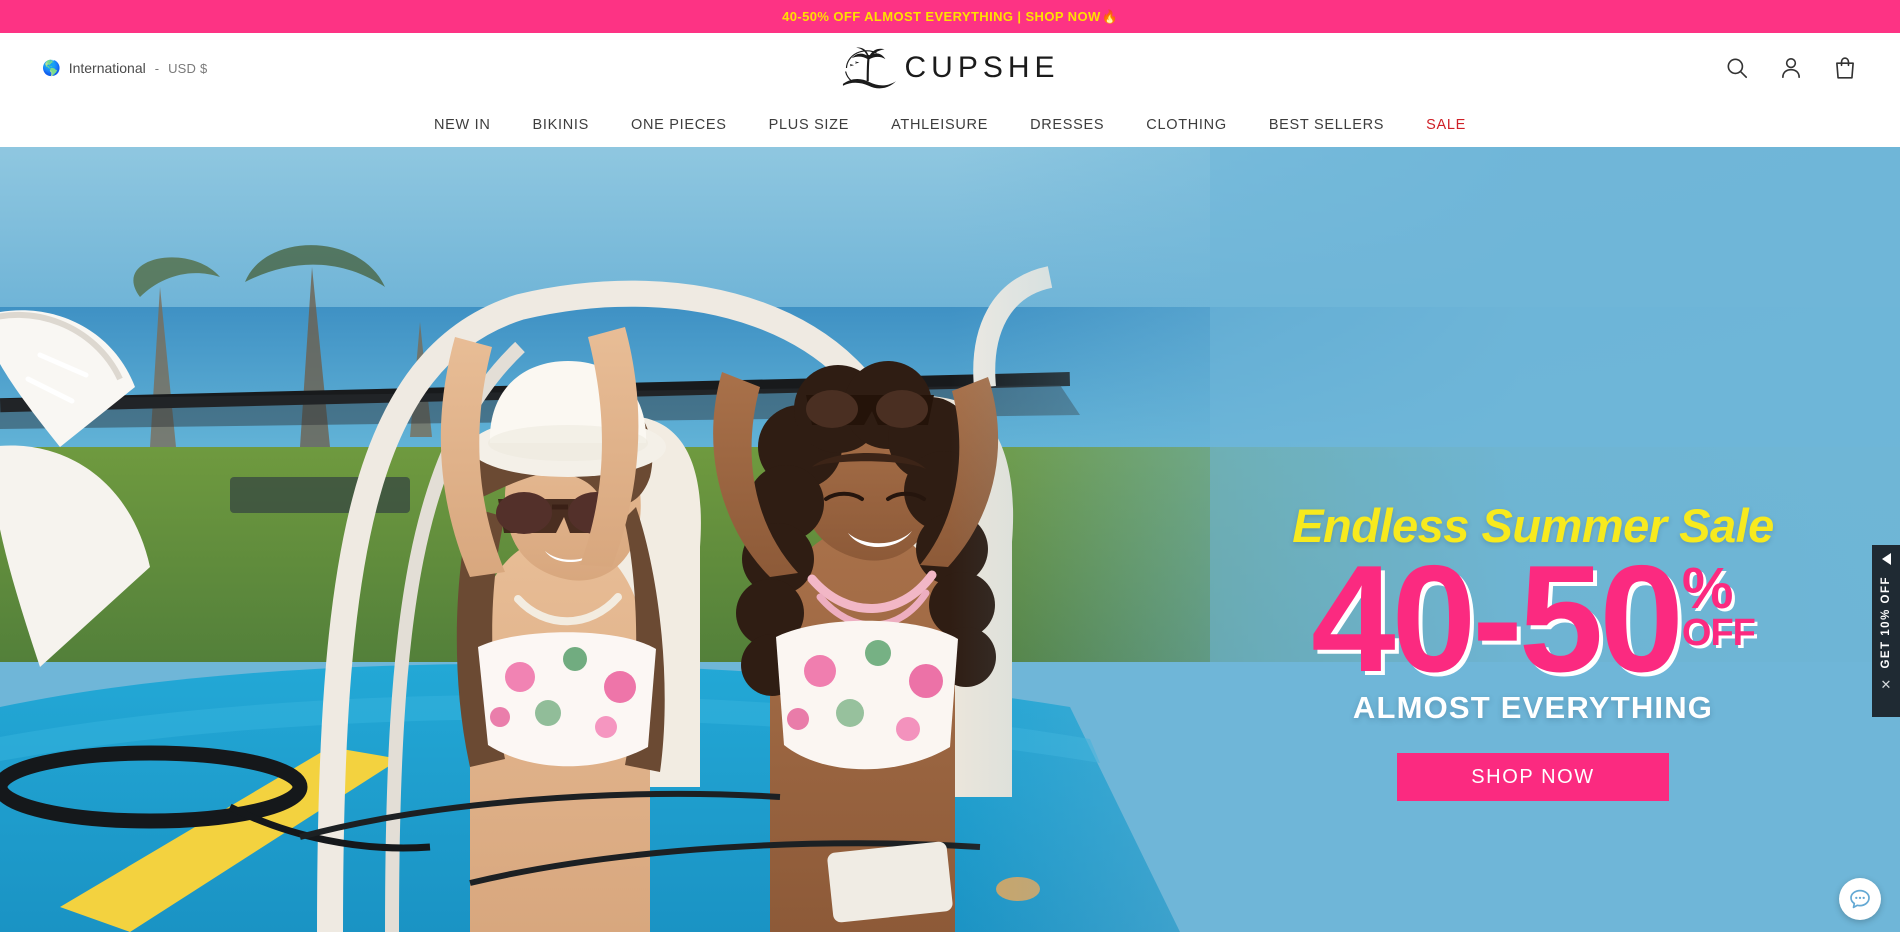 This screenshot has width=1900, height=932. Describe the element at coordinates (1707, 588) in the screenshot. I see `hero-percent-symbol: %` at that location.